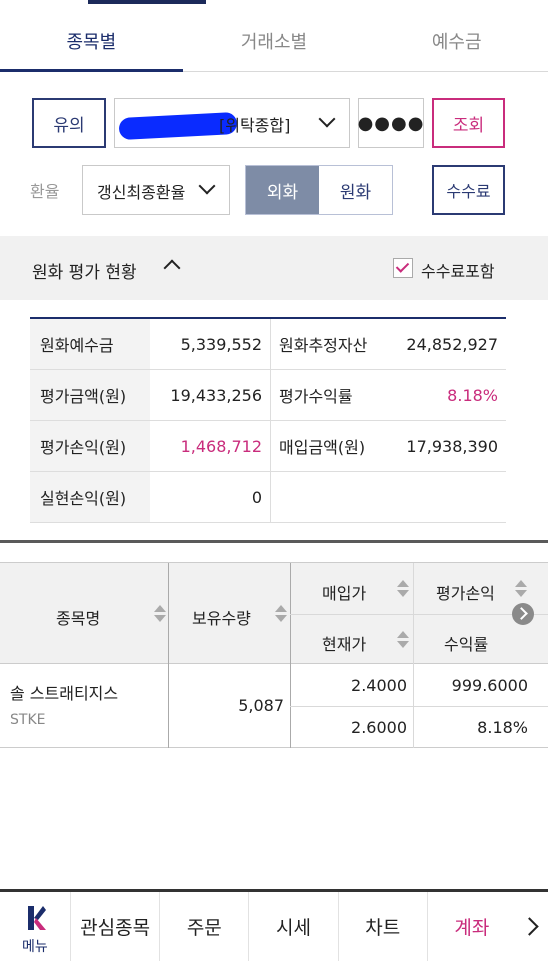 Image resolution: width=548 pixels, height=961 pixels. What do you see at coordinates (468, 123) in the screenshot?
I see `query-button: 조회` at bounding box center [468, 123].